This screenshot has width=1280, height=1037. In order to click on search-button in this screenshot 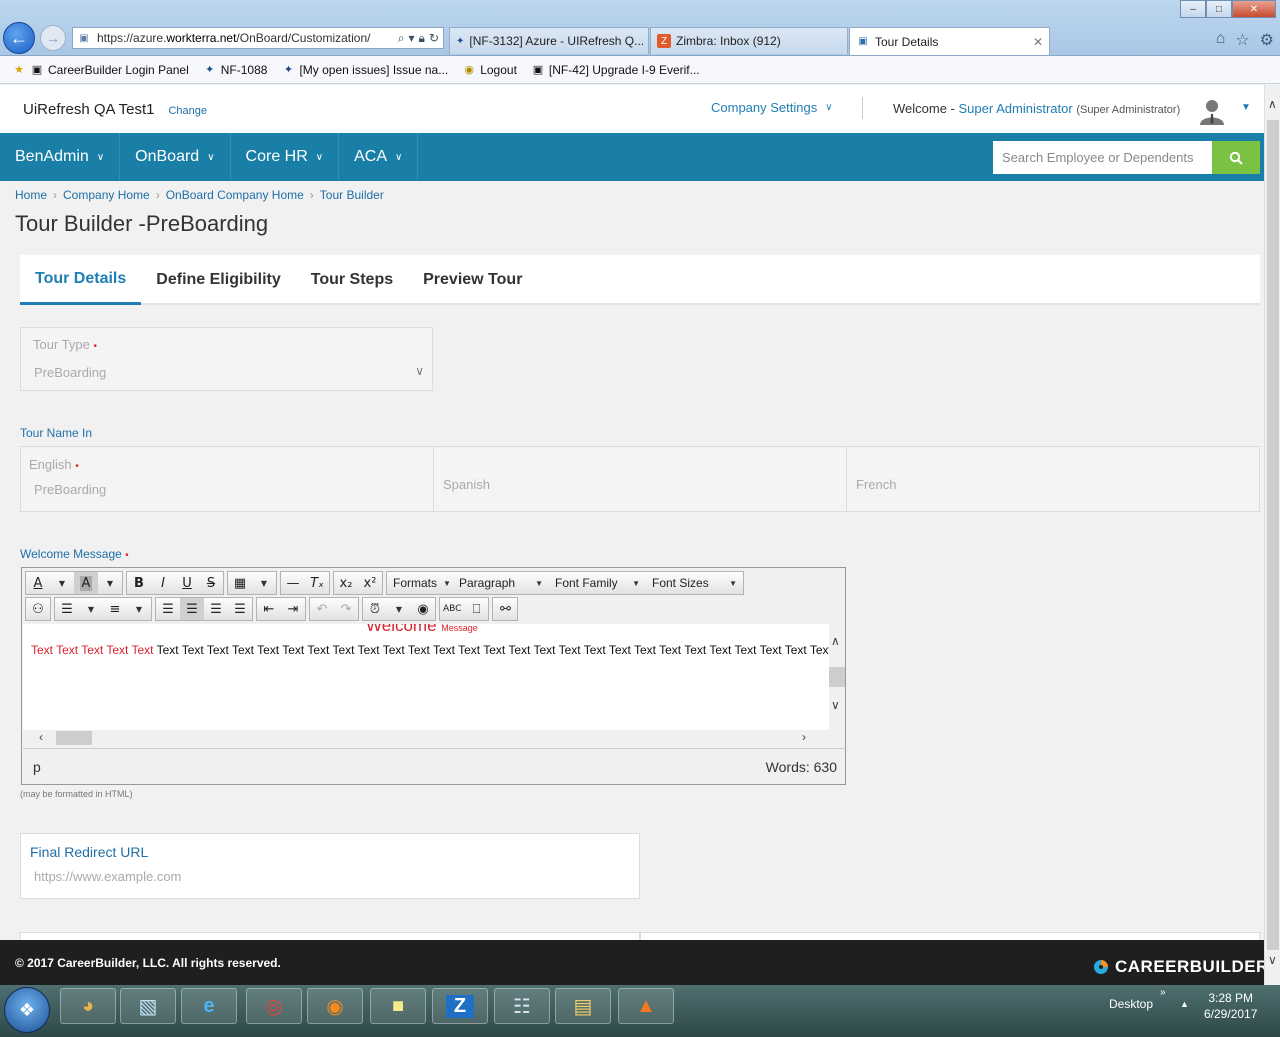, I will do `click(1236, 157)`.